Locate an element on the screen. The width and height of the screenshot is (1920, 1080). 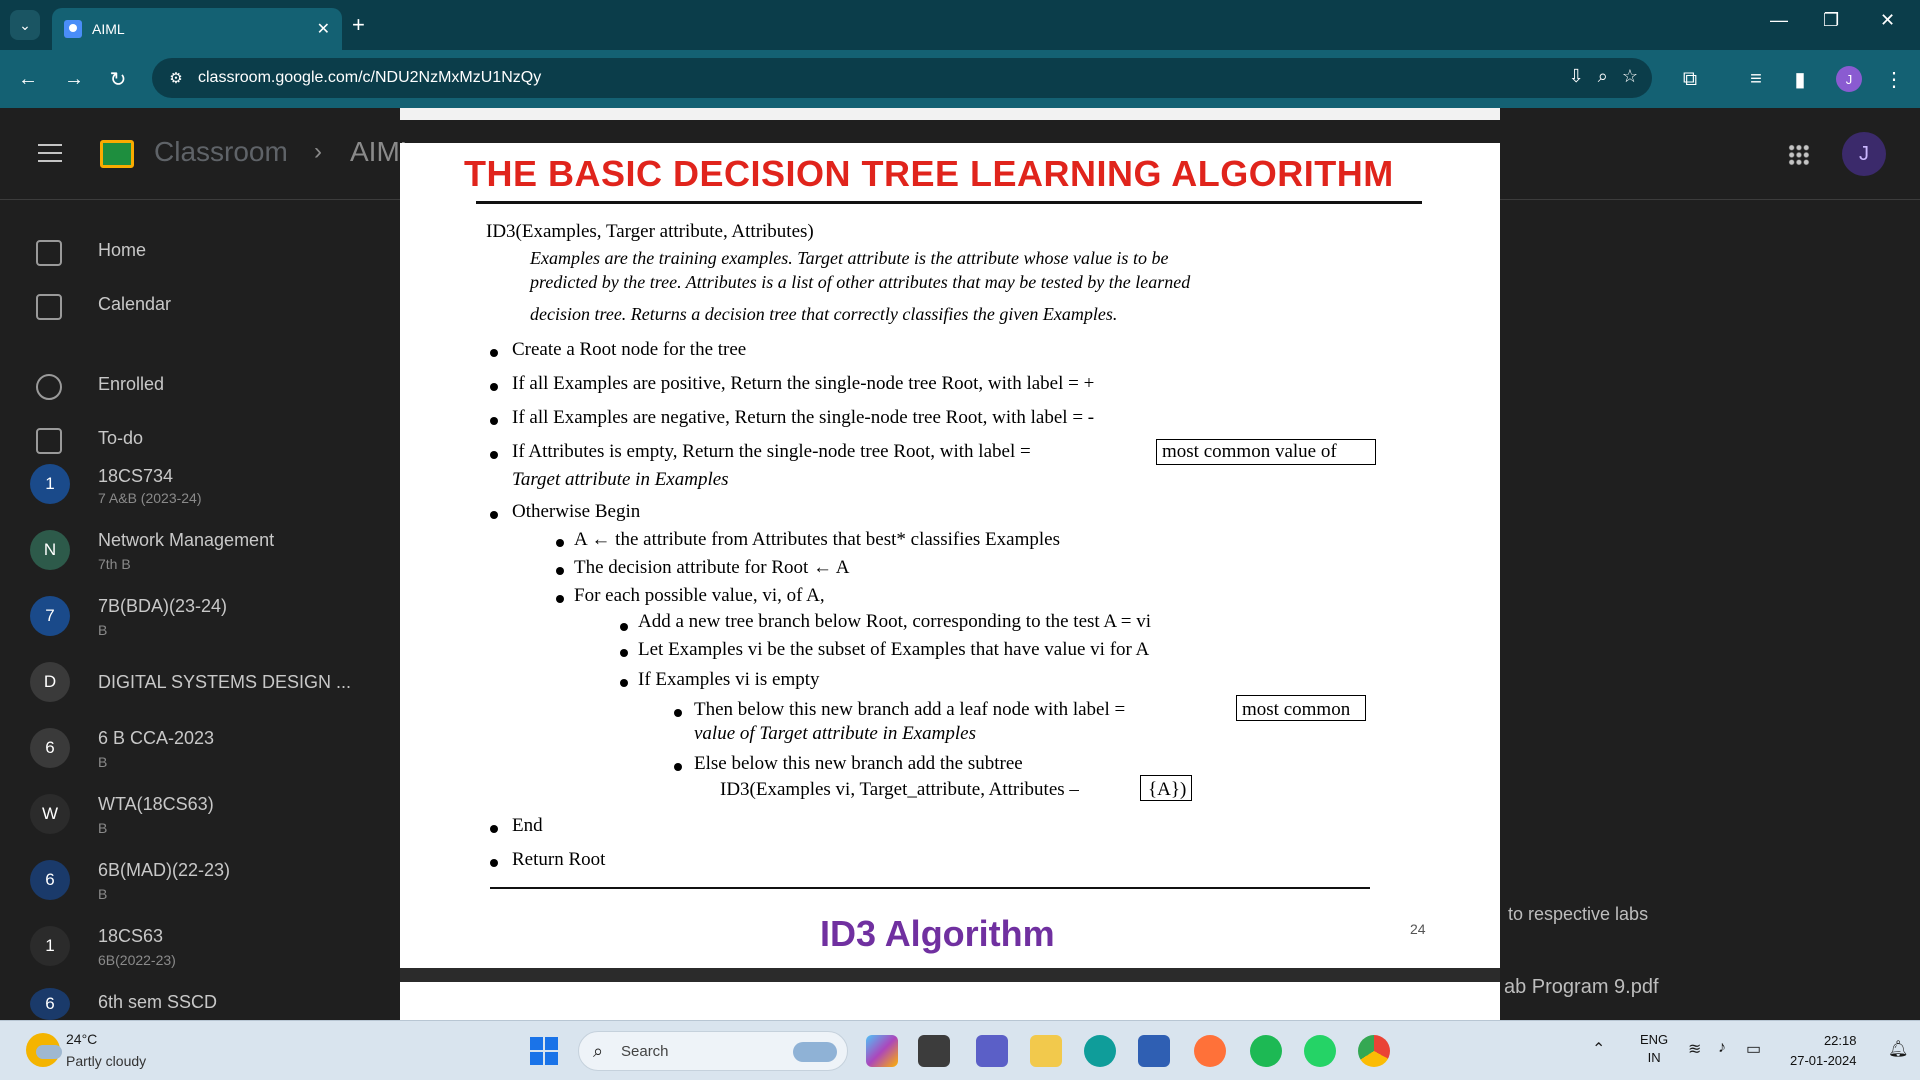
system-clock: 22:18 27-01-2024 is located at coordinates (1823, 1051).